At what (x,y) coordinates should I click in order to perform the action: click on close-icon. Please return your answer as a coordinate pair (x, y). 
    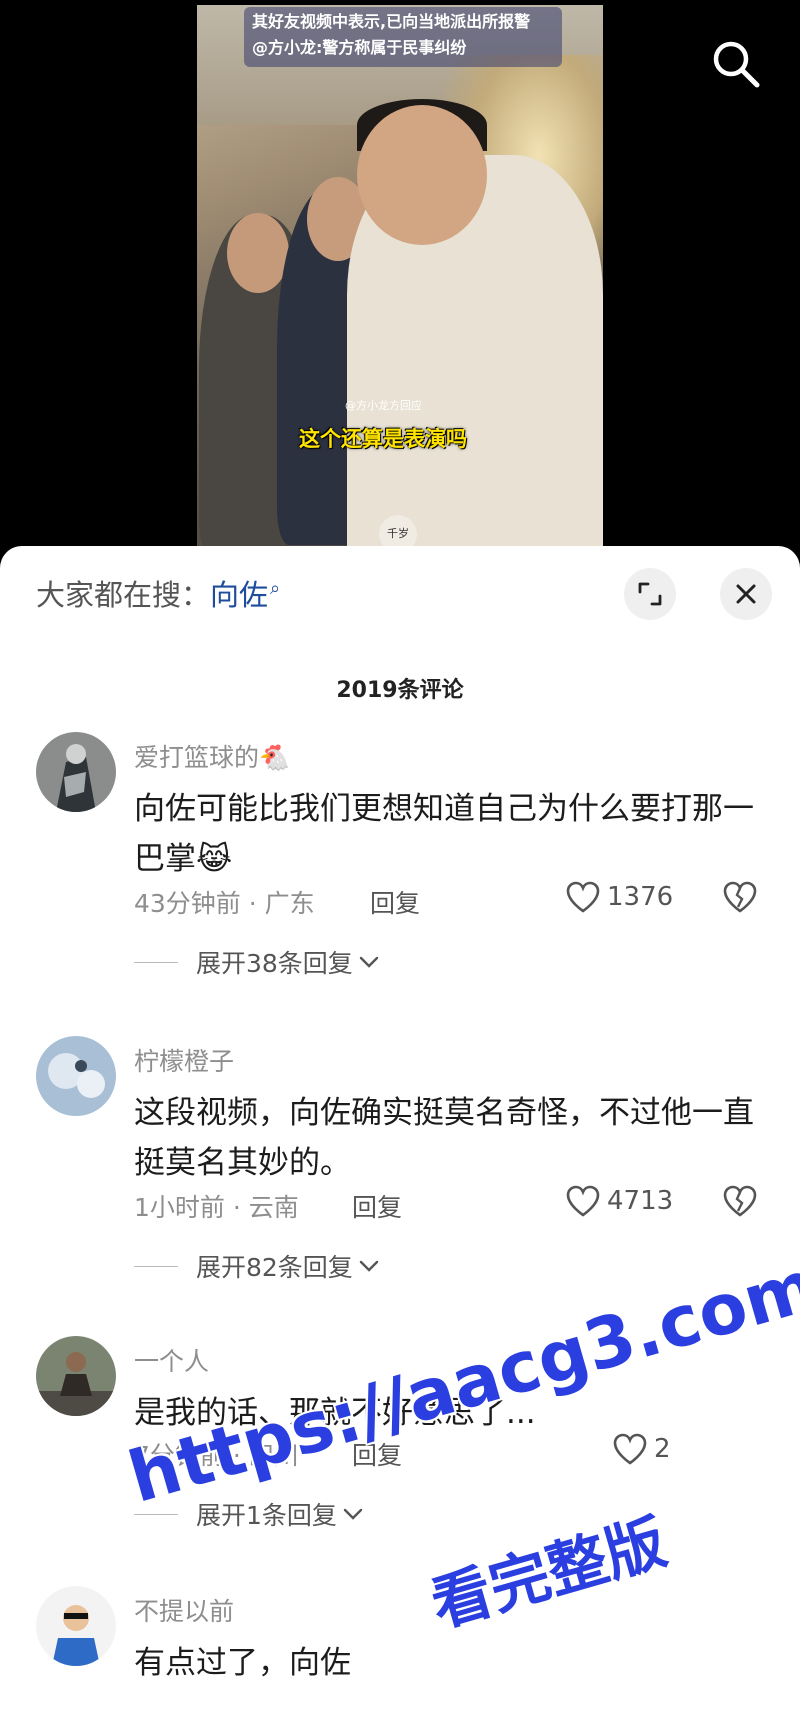
    Looking at the image, I should click on (746, 594).